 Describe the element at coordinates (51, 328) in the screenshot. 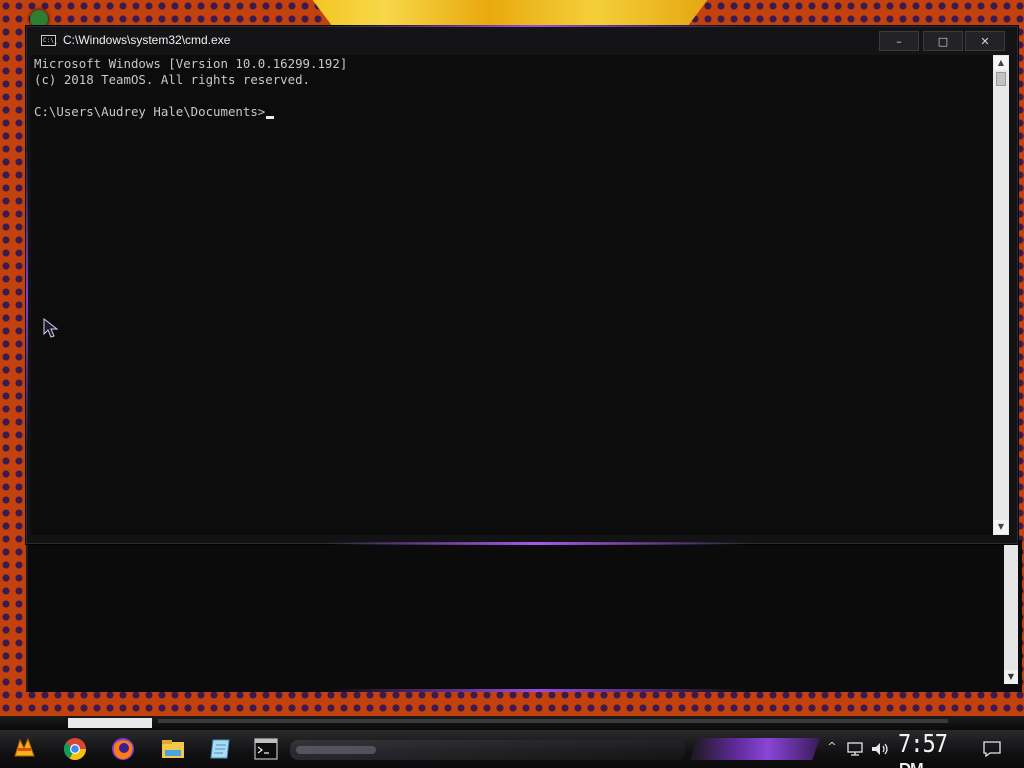

I see `mouse-pointer-icon` at that location.